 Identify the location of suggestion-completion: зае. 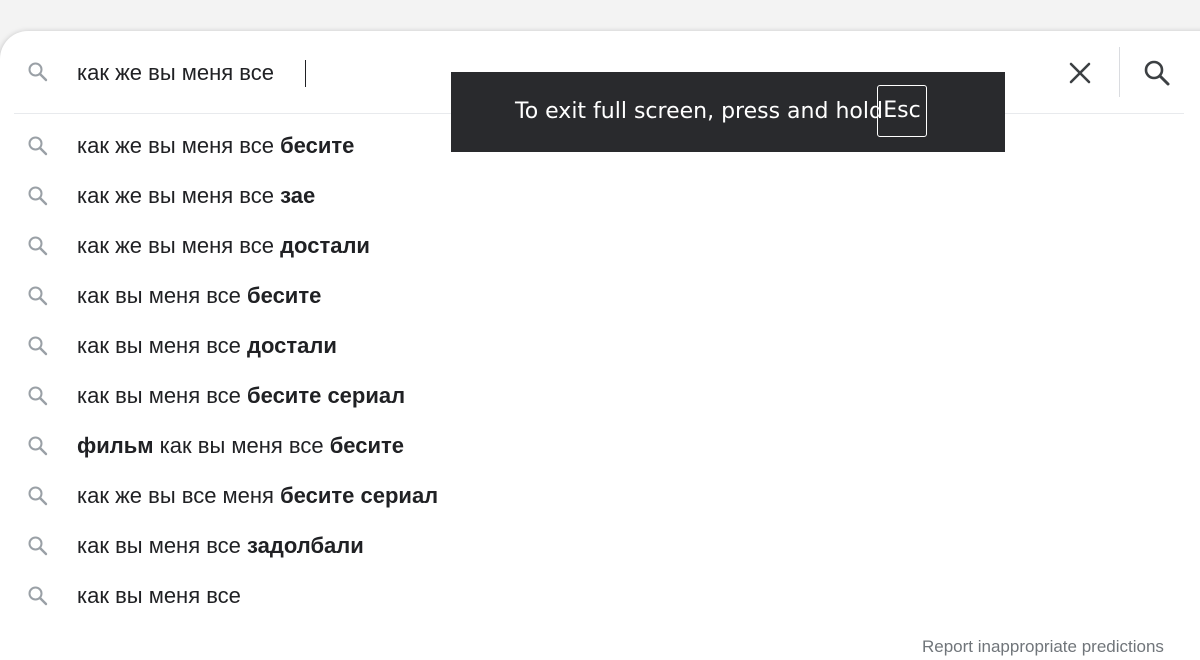
(298, 195).